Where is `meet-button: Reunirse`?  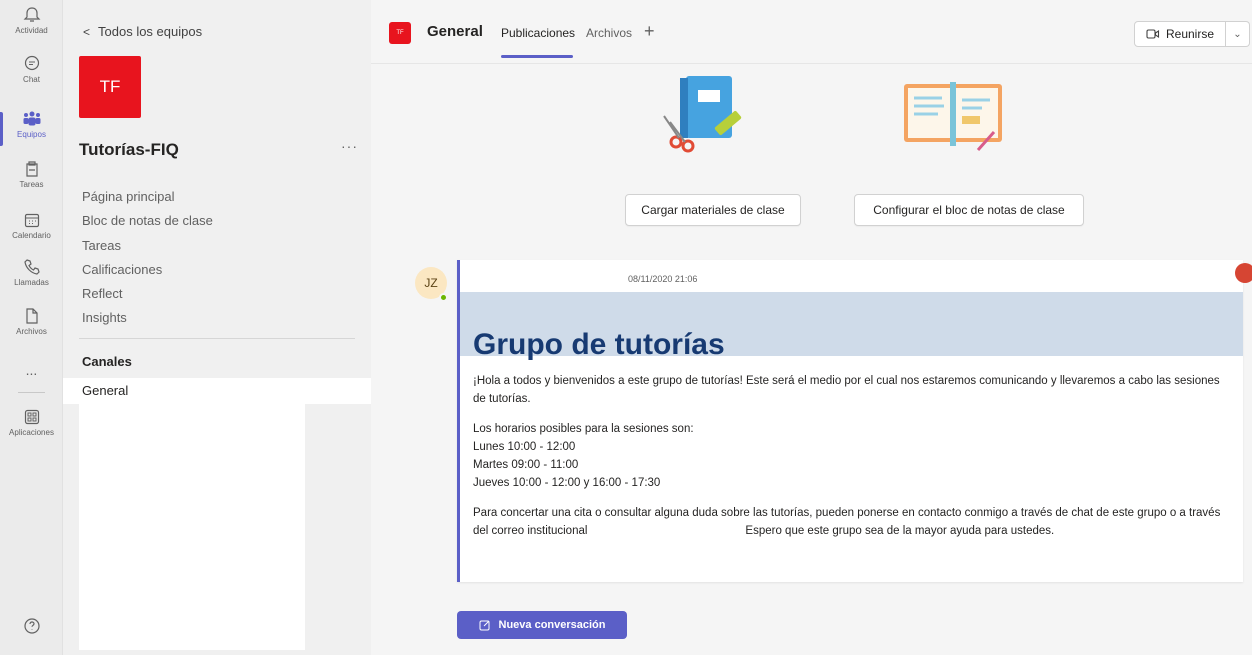
meet-button: Reunirse is located at coordinates (1180, 34).